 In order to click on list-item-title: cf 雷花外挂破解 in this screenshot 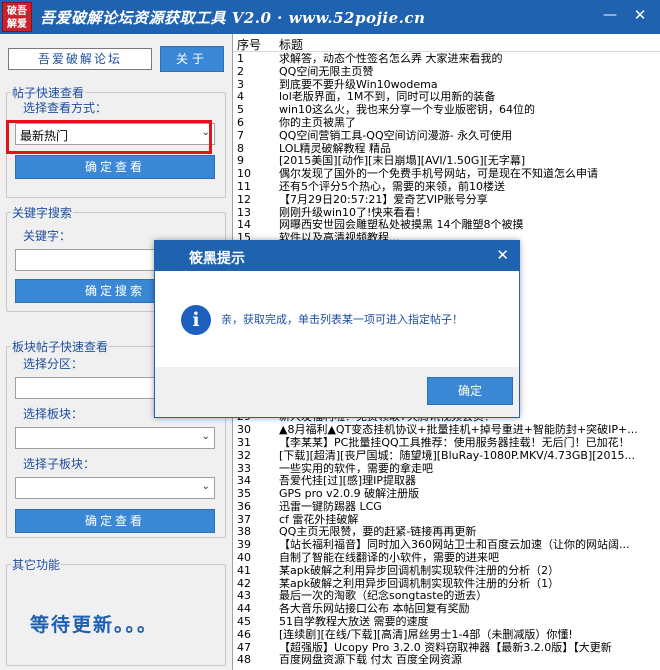, I will do `click(319, 519)`.